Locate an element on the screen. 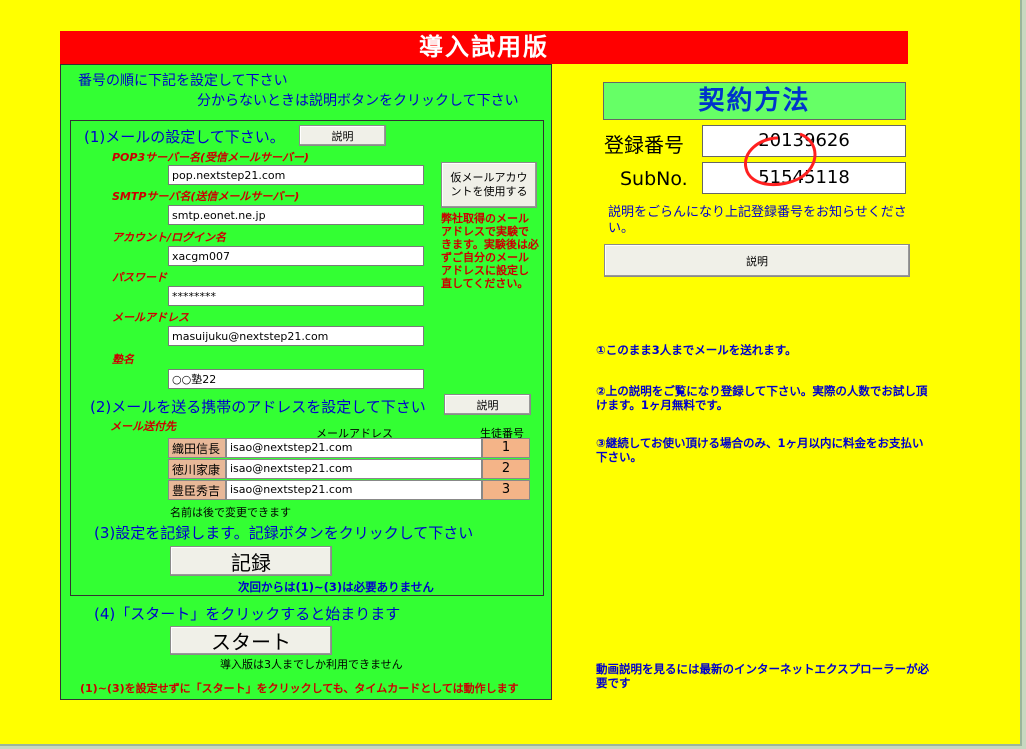 This screenshot has height=749, width=1026. start-note: 導入版は3人までしか利用できません is located at coordinates (311, 664).